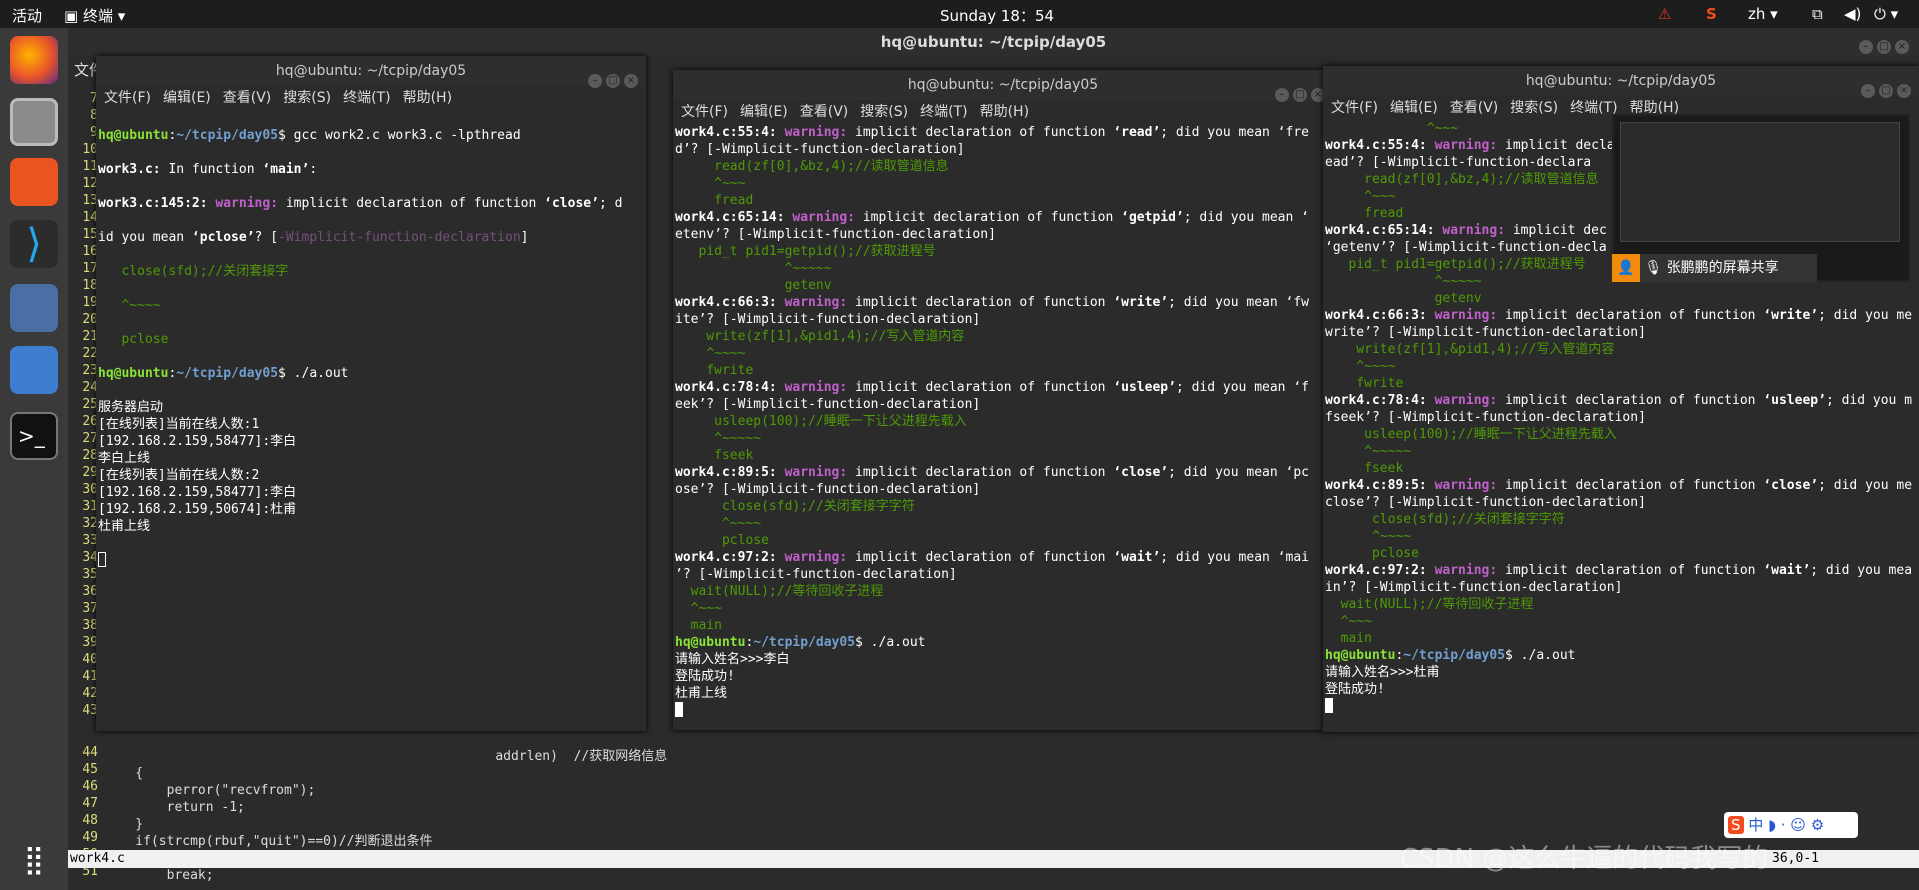 This screenshot has width=1919, height=890. What do you see at coordinates (1462, 400) in the screenshot?
I see `warning-label: warning:` at bounding box center [1462, 400].